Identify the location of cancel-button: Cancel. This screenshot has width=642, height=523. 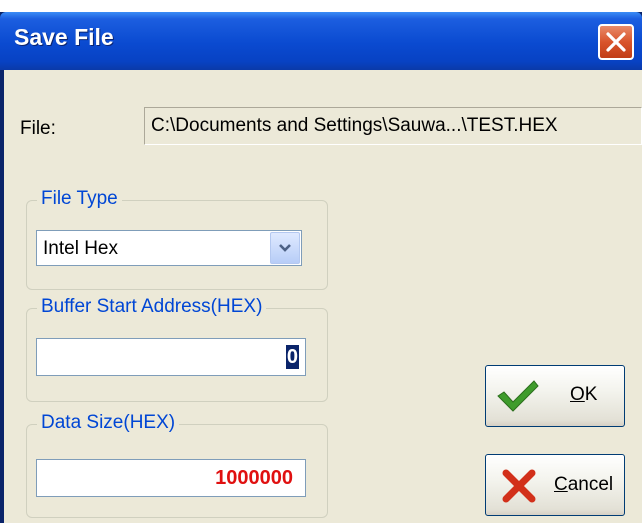
(555, 485).